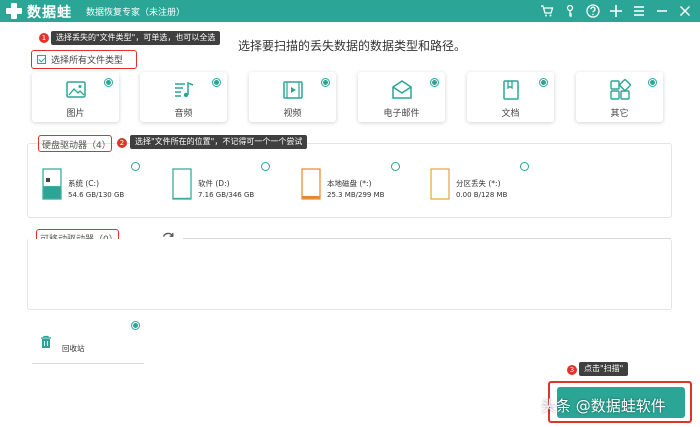 The image size is (700, 427). I want to click on callout-click-scan: 点击"扫描", so click(604, 369).